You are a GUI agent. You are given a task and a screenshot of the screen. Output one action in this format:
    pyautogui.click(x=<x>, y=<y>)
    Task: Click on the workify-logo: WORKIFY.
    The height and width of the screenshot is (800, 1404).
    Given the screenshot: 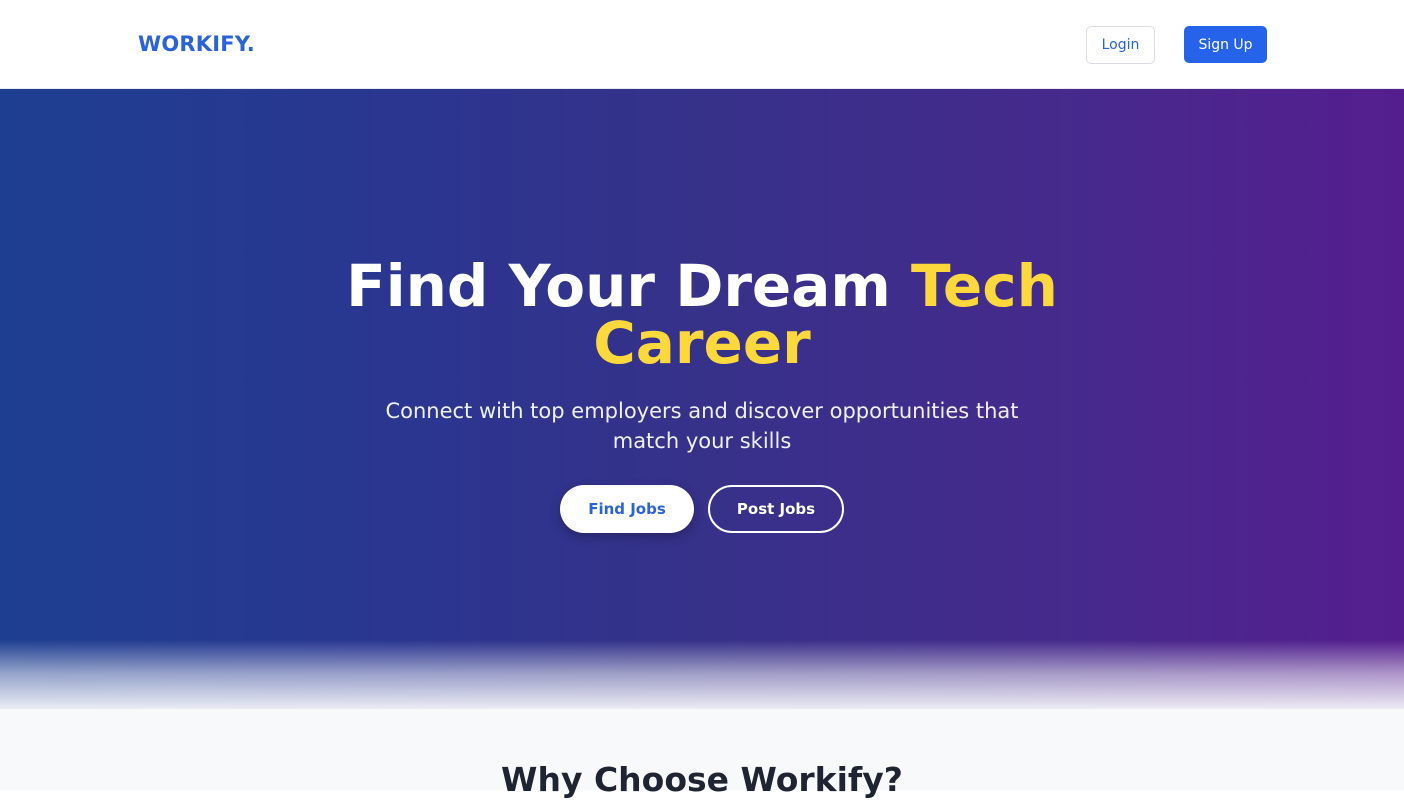 What is the action you would take?
    pyautogui.click(x=196, y=44)
    